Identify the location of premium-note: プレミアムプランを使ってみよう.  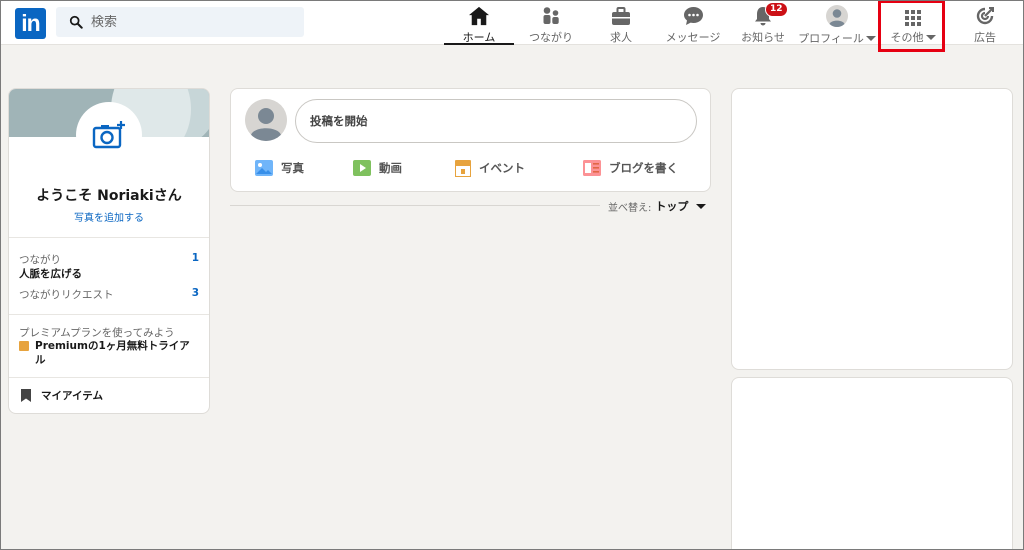
(97, 333).